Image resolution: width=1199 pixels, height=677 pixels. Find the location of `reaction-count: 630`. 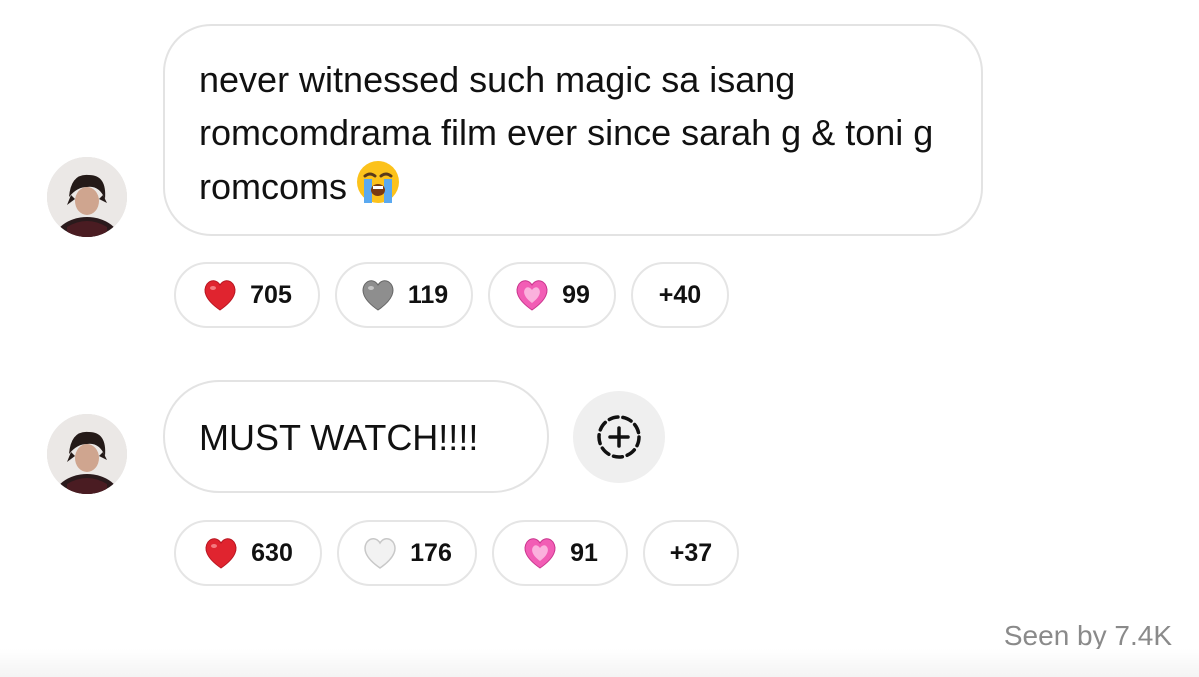

reaction-count: 630 is located at coordinates (272, 552).